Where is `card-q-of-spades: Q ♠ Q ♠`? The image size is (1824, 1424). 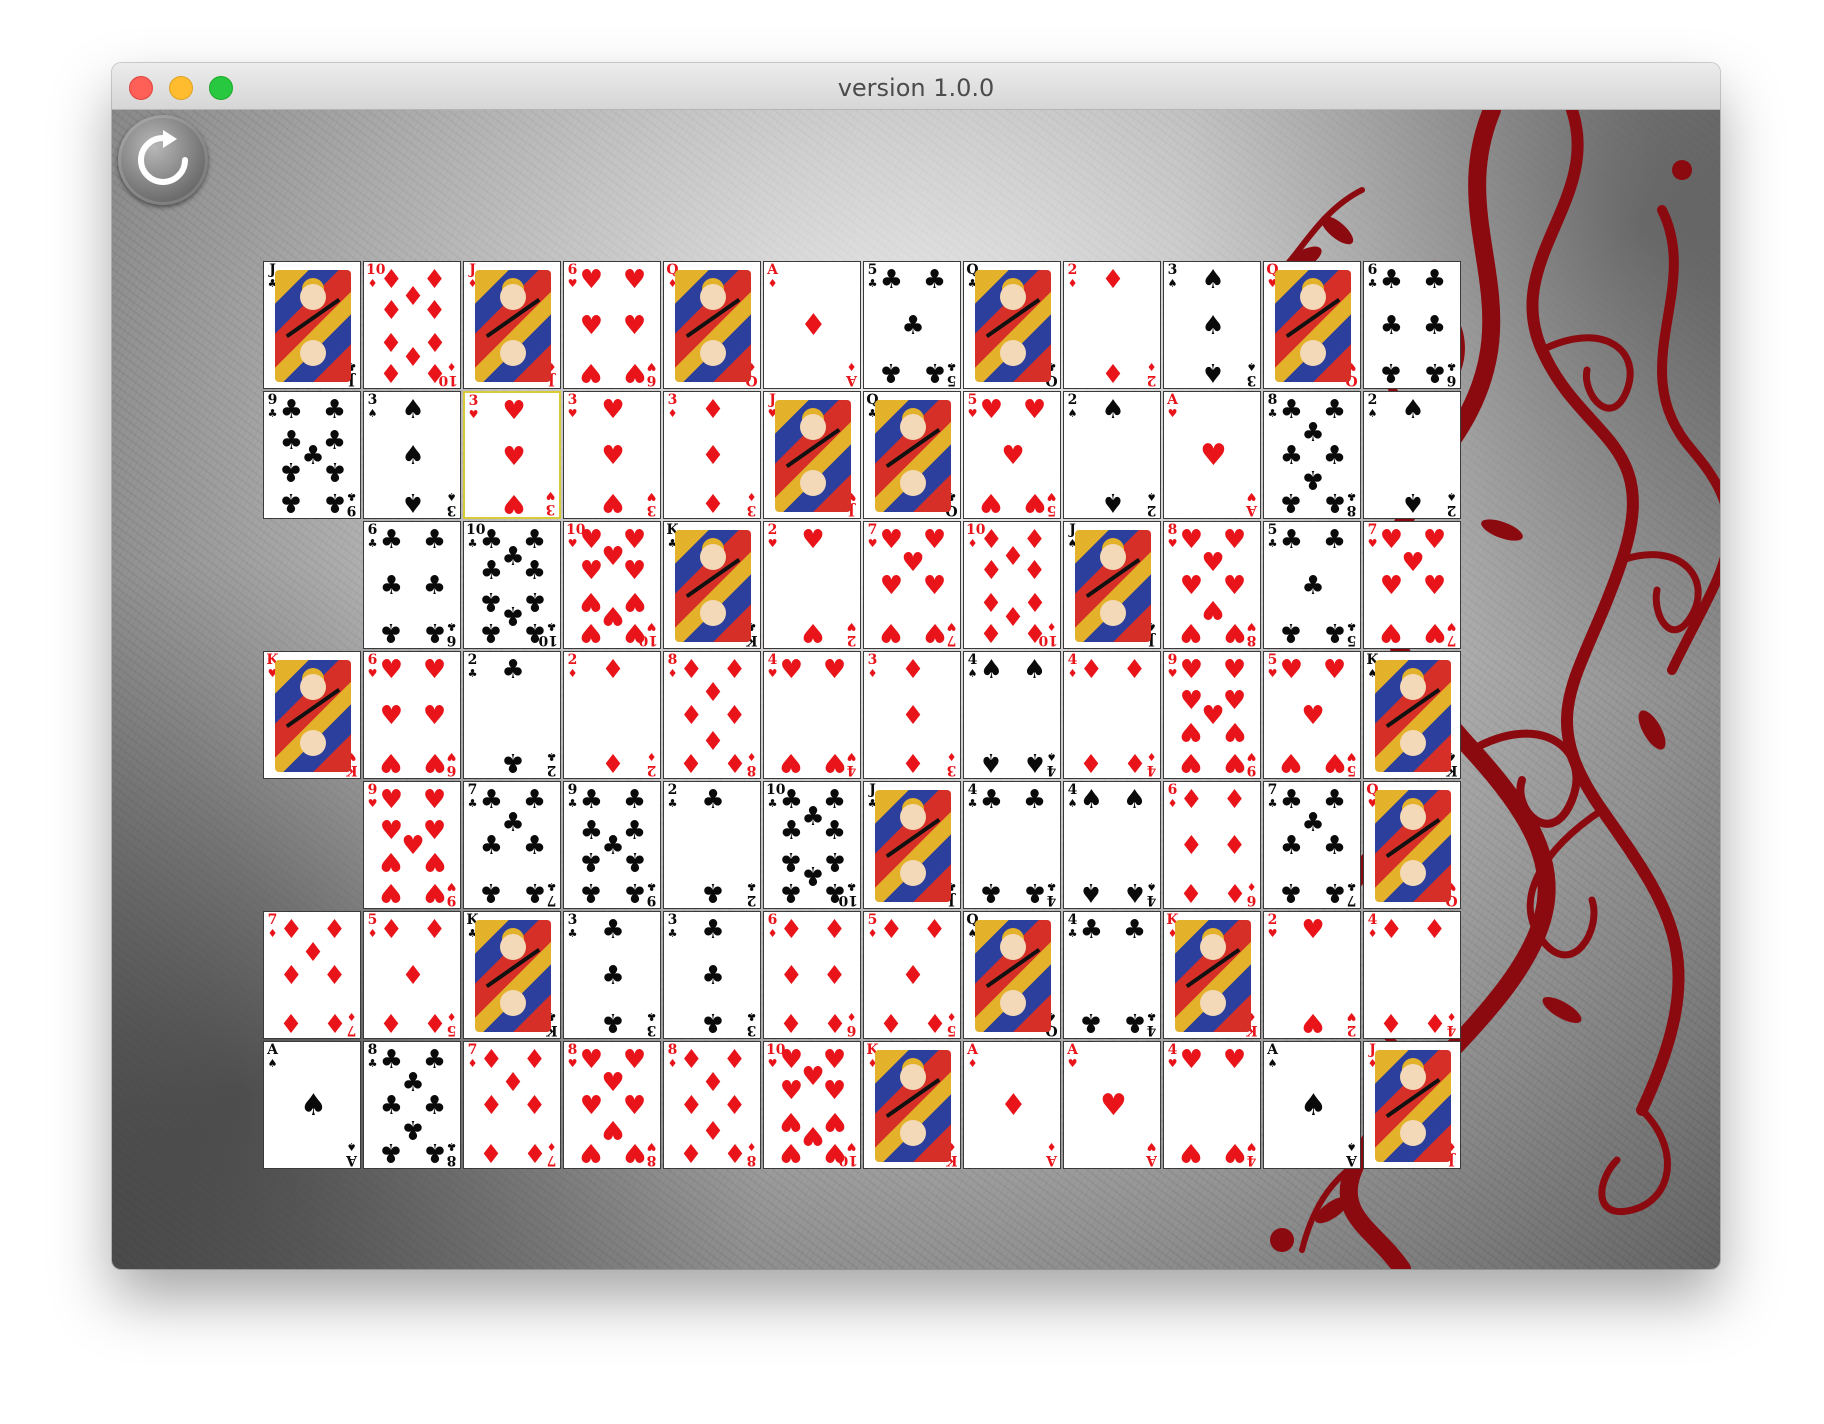
card-q-of-spades: Q ♠ Q ♠ is located at coordinates (1012, 975).